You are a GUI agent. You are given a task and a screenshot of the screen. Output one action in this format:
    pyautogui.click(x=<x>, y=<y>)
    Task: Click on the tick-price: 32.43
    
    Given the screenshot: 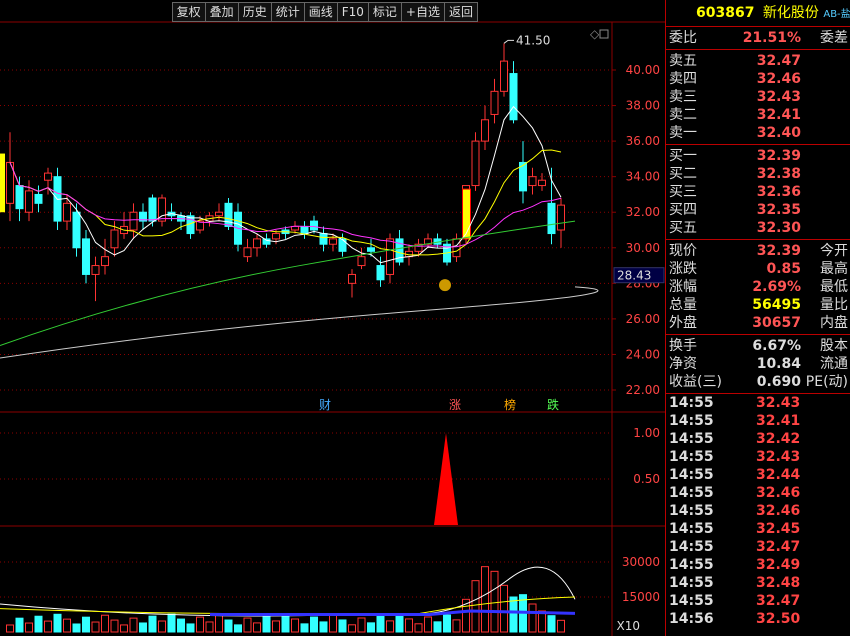 What is the action you would take?
    pyautogui.click(x=778, y=403)
    